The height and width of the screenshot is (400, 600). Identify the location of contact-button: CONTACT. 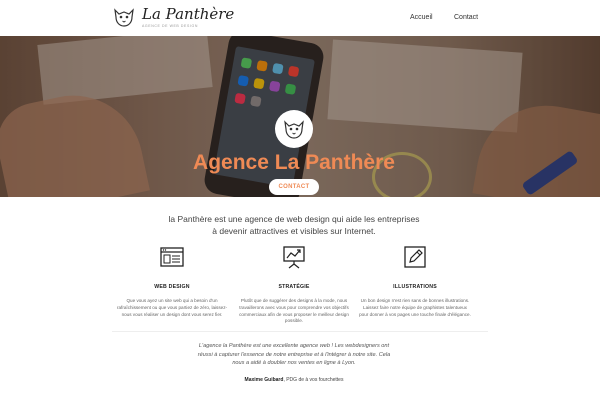
(294, 187).